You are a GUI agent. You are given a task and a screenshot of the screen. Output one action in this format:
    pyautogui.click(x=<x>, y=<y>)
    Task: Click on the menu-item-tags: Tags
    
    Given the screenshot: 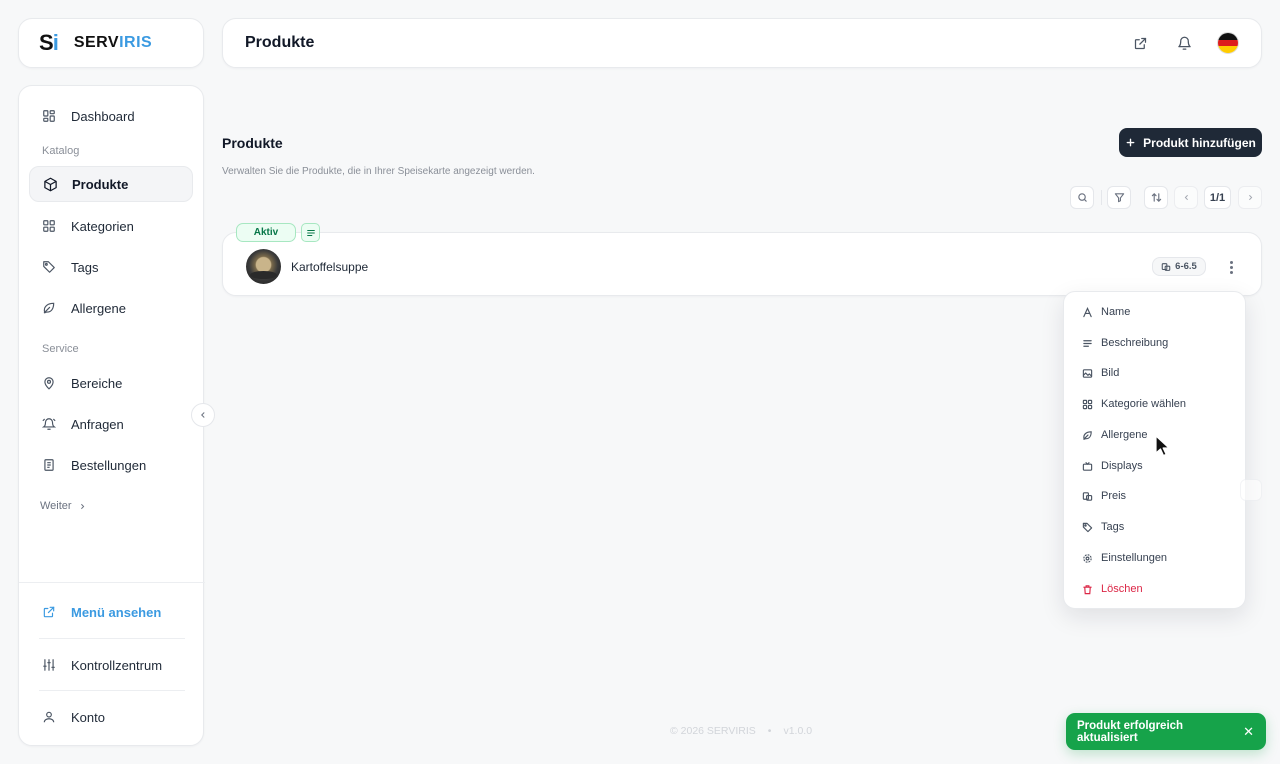 What is the action you would take?
    pyautogui.click(x=1155, y=527)
    